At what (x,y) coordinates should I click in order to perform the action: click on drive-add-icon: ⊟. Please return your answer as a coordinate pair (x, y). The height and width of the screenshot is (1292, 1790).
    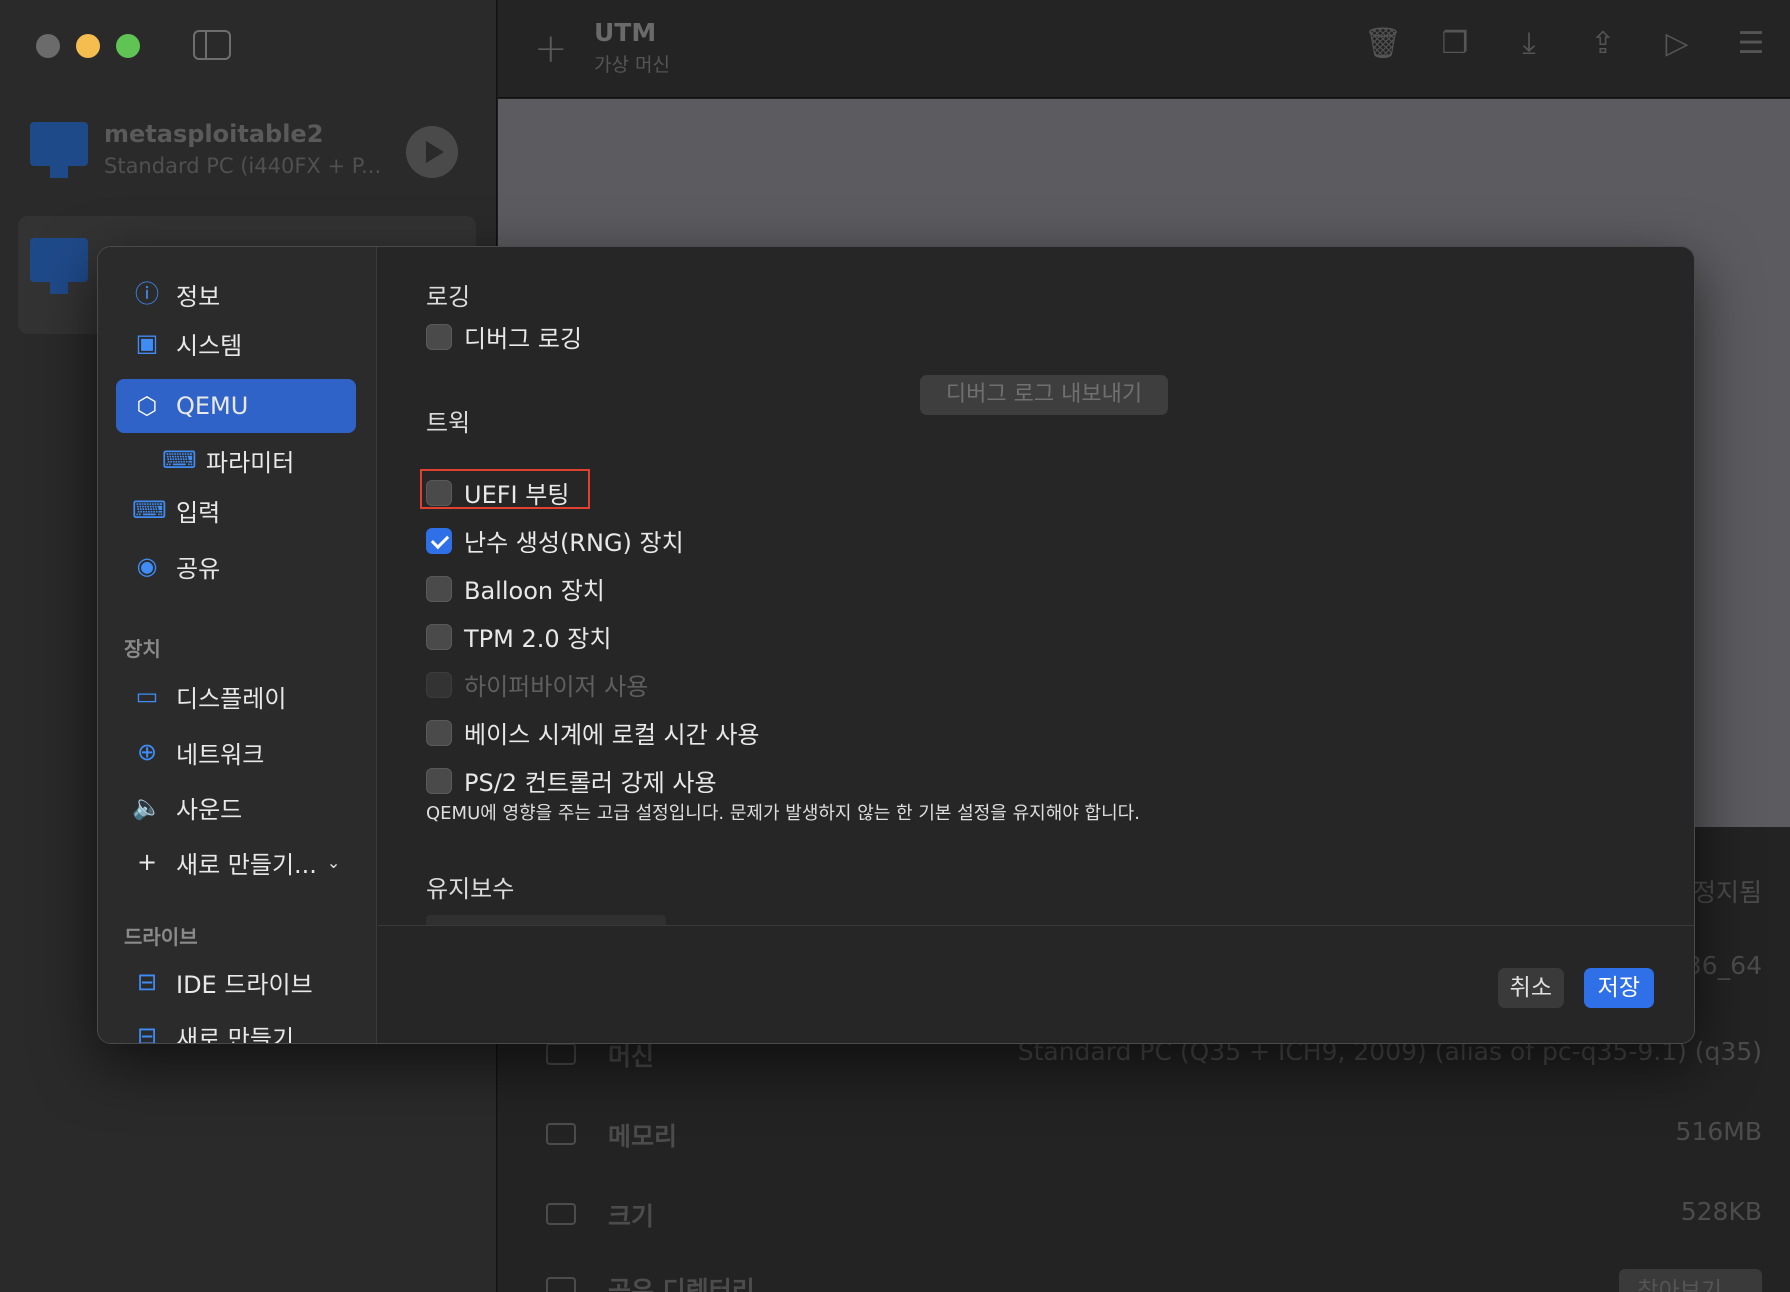
    Looking at the image, I should click on (147, 1033).